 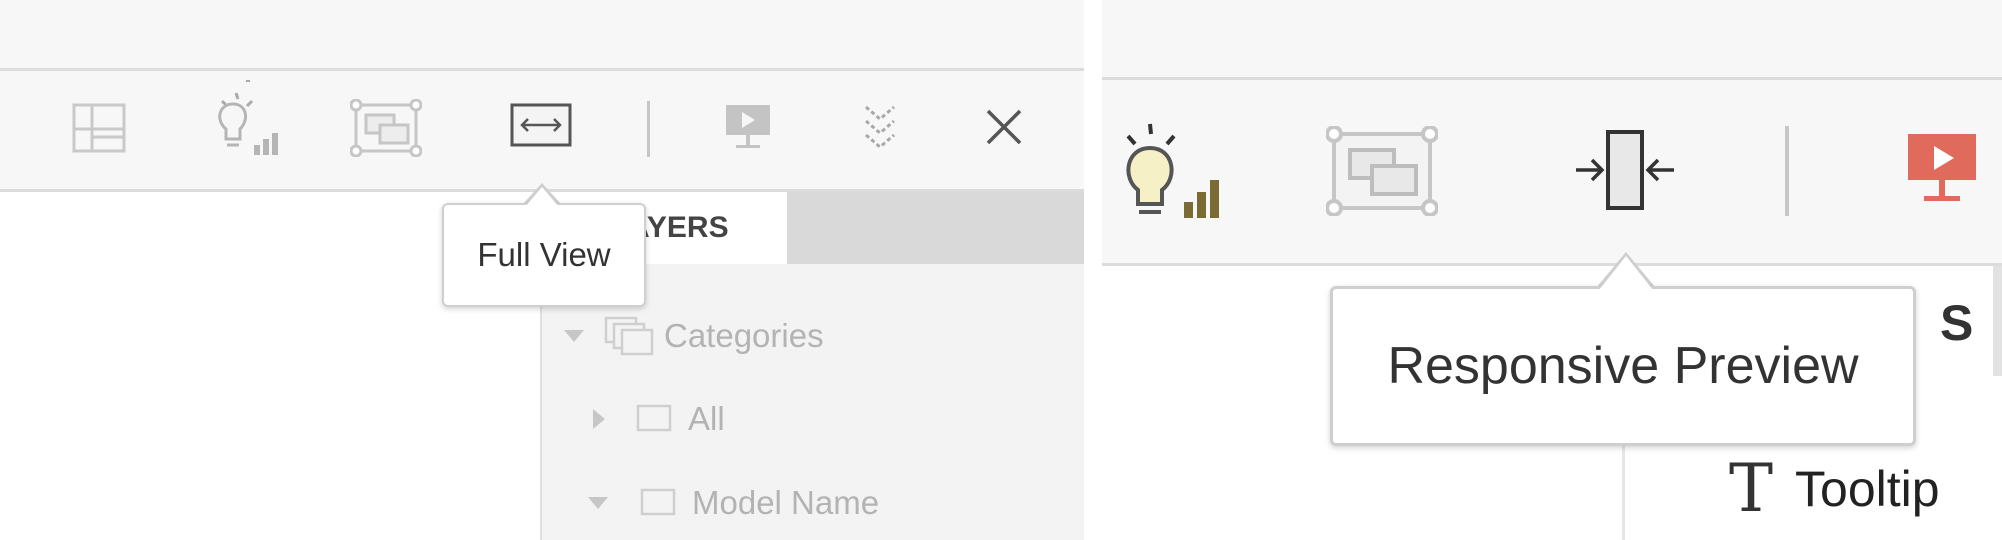 I want to click on tooltip-text: Full View, so click(x=544, y=254).